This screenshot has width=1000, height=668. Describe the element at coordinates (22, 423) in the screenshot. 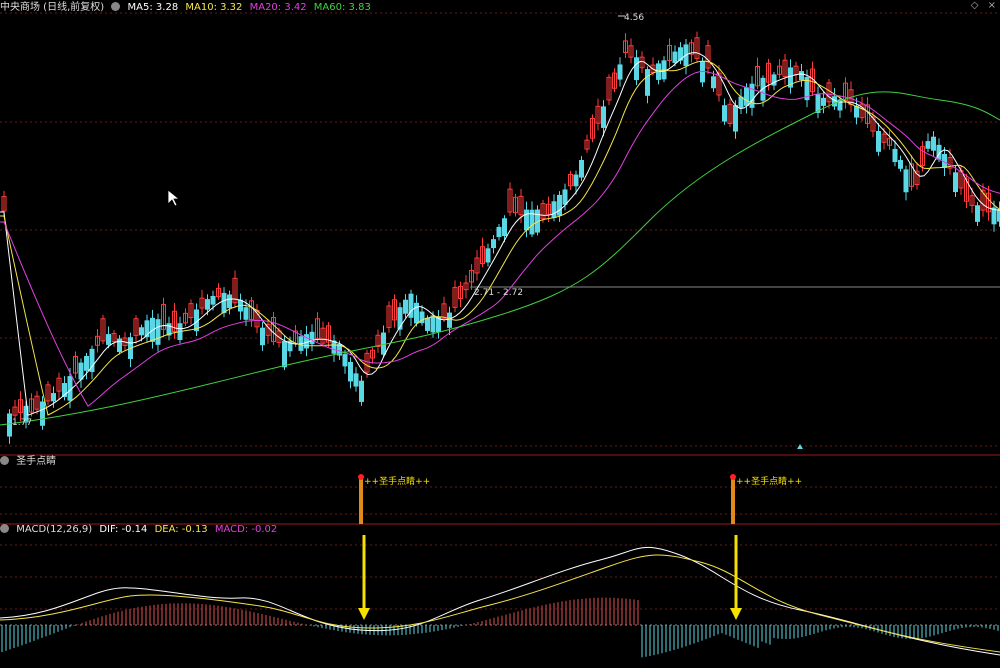

I see `low-price-label: 1.77` at that location.